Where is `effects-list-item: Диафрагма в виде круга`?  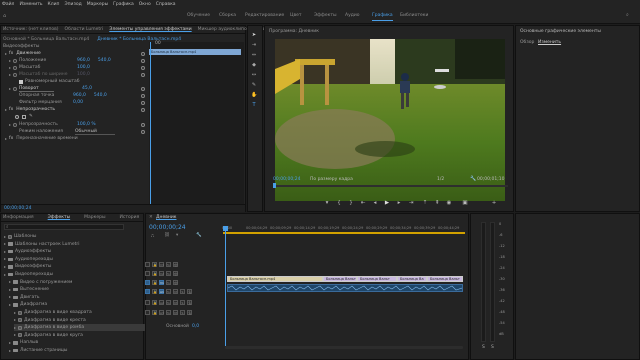 effects-list-item: Диафрагма в виде круга is located at coordinates (48, 335).